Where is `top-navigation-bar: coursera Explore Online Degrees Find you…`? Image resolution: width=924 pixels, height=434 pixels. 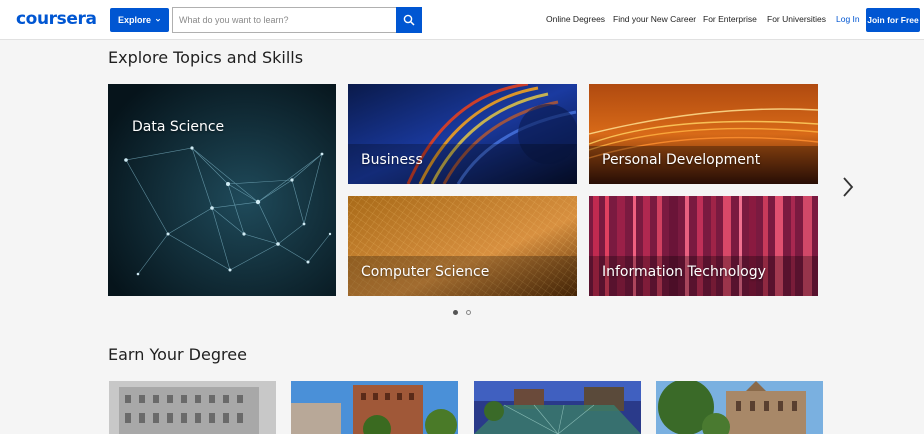 top-navigation-bar: coursera Explore Online Degrees Find you… is located at coordinates (462, 20).